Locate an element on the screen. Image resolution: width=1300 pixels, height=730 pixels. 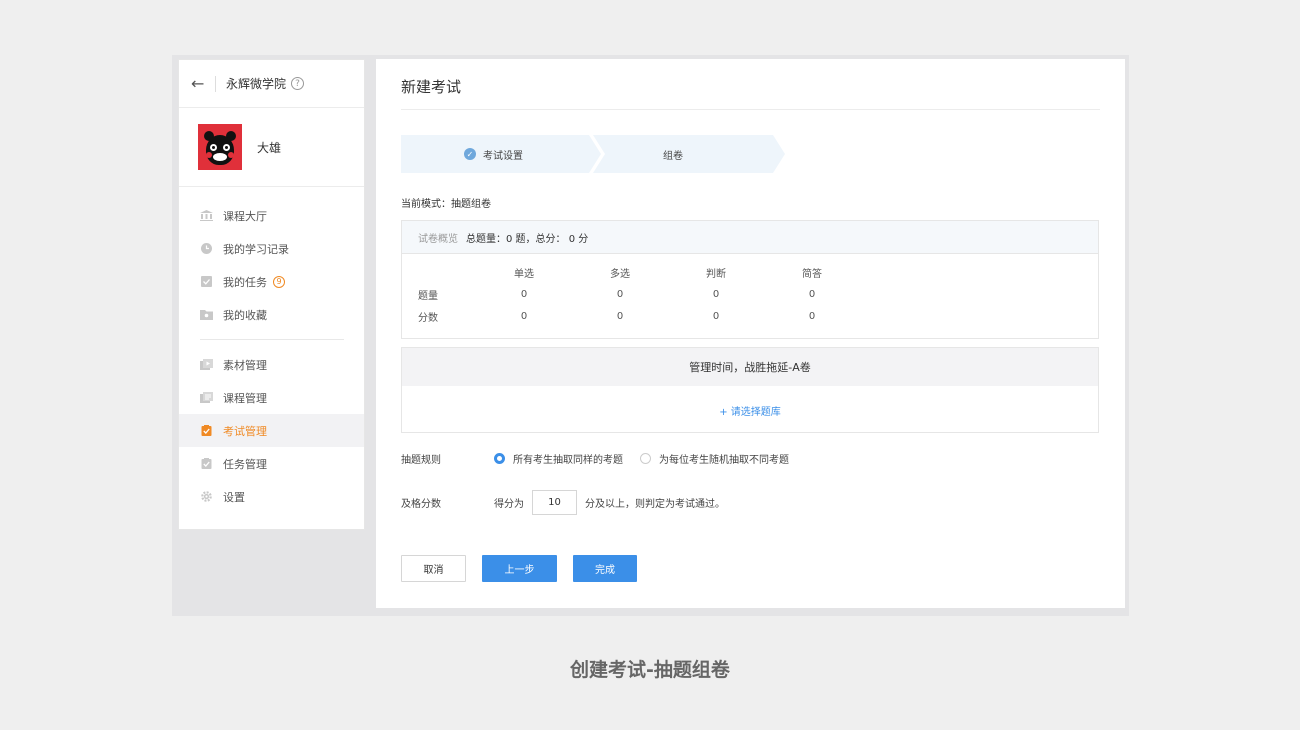
sidebar-item-materials: 素材管理 is located at coordinates (271, 364).